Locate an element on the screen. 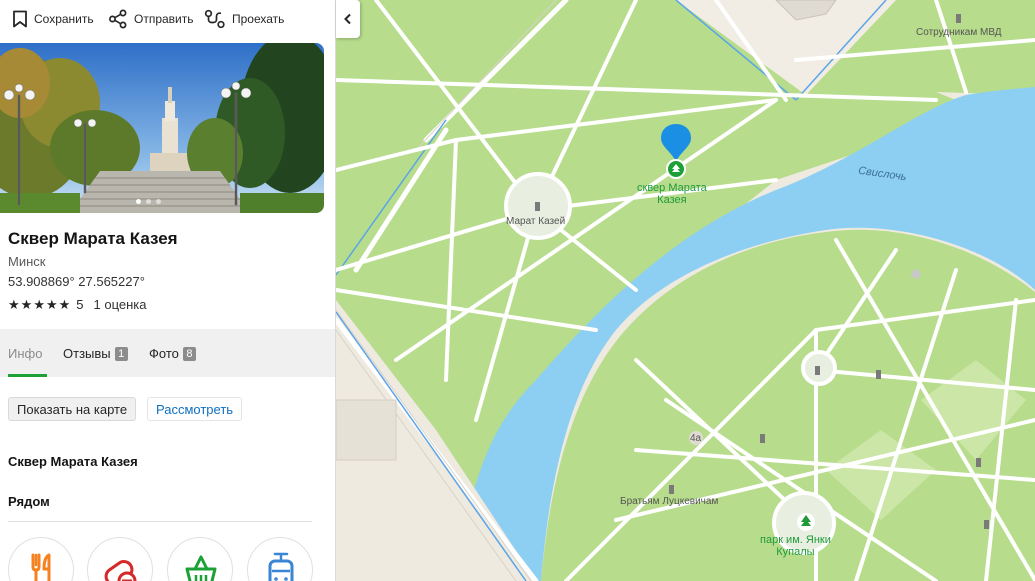  map-label-monument: Марат Казей is located at coordinates (536, 221).